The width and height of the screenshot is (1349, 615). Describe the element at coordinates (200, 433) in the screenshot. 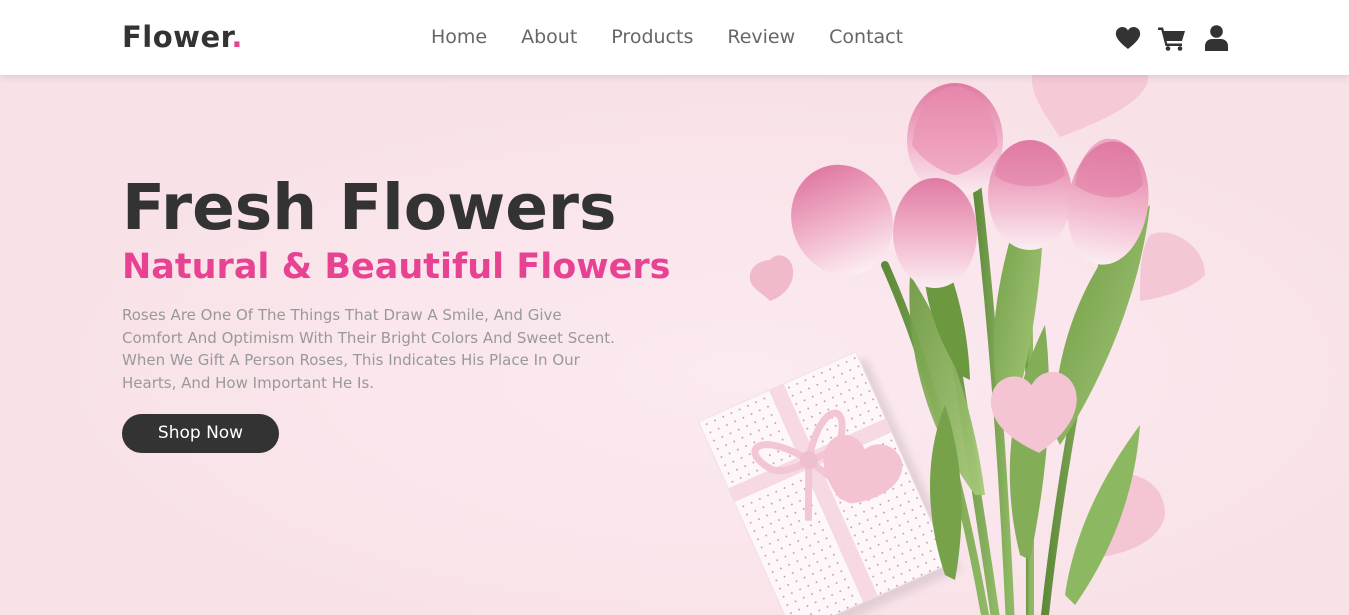

I see `shop-now-button: Shop Now` at that location.